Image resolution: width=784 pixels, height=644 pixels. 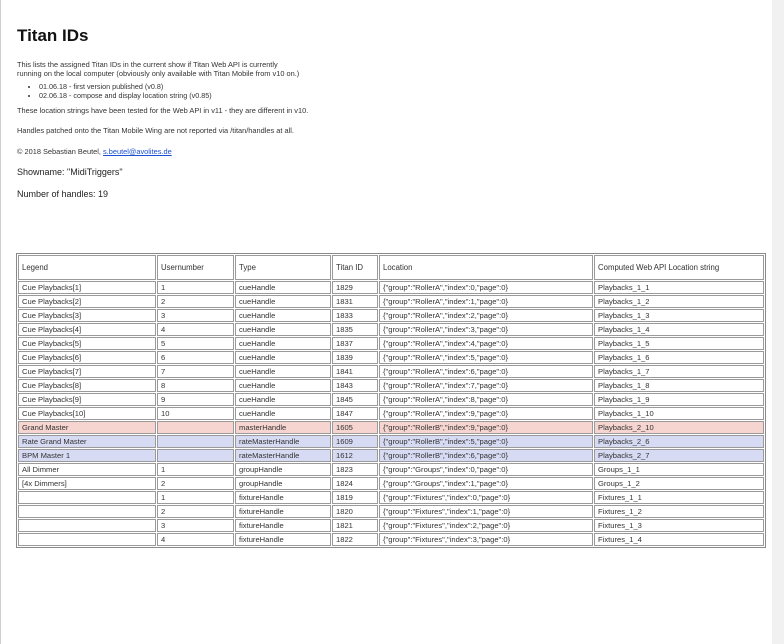 What do you see at coordinates (283, 469) in the screenshot?
I see `cell-type: groupHandle` at bounding box center [283, 469].